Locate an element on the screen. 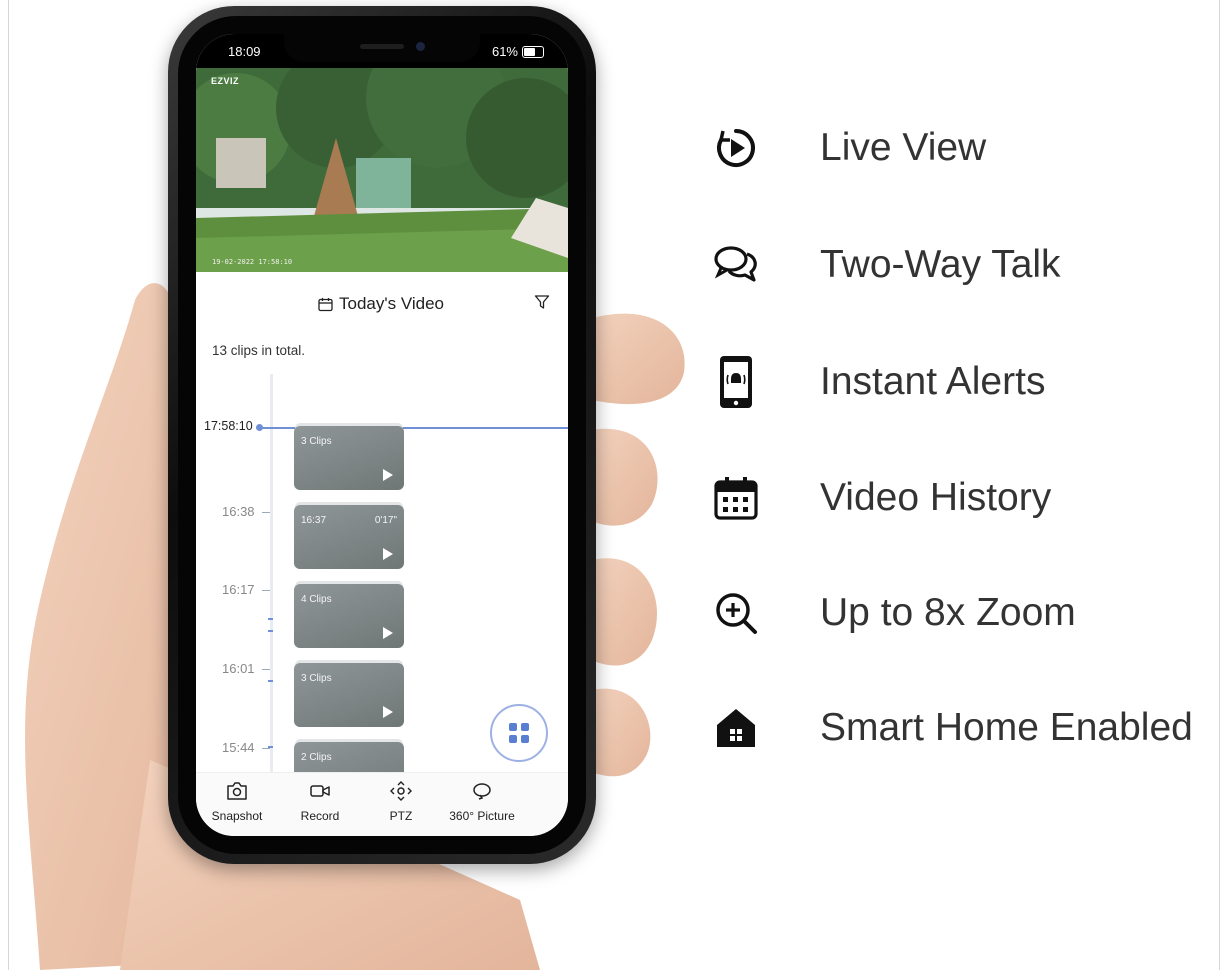  feature-zoom: Up to 8x Zoom is located at coordinates (892, 613).